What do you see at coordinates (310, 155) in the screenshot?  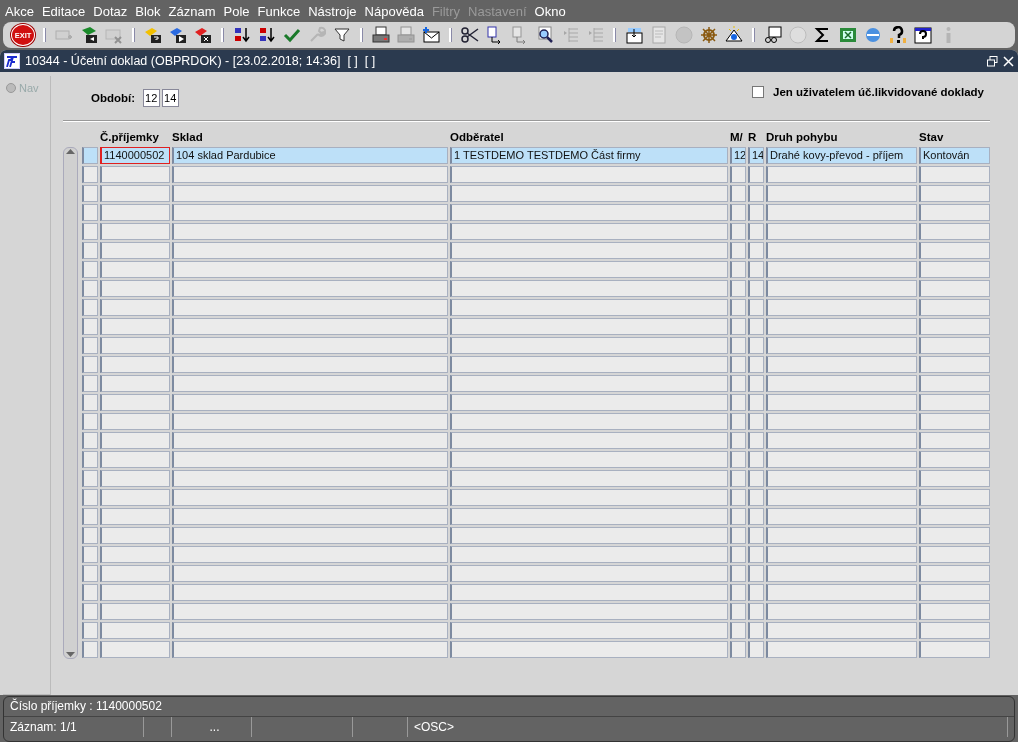 I see `table-cell: 104 sklad Pardubice` at bounding box center [310, 155].